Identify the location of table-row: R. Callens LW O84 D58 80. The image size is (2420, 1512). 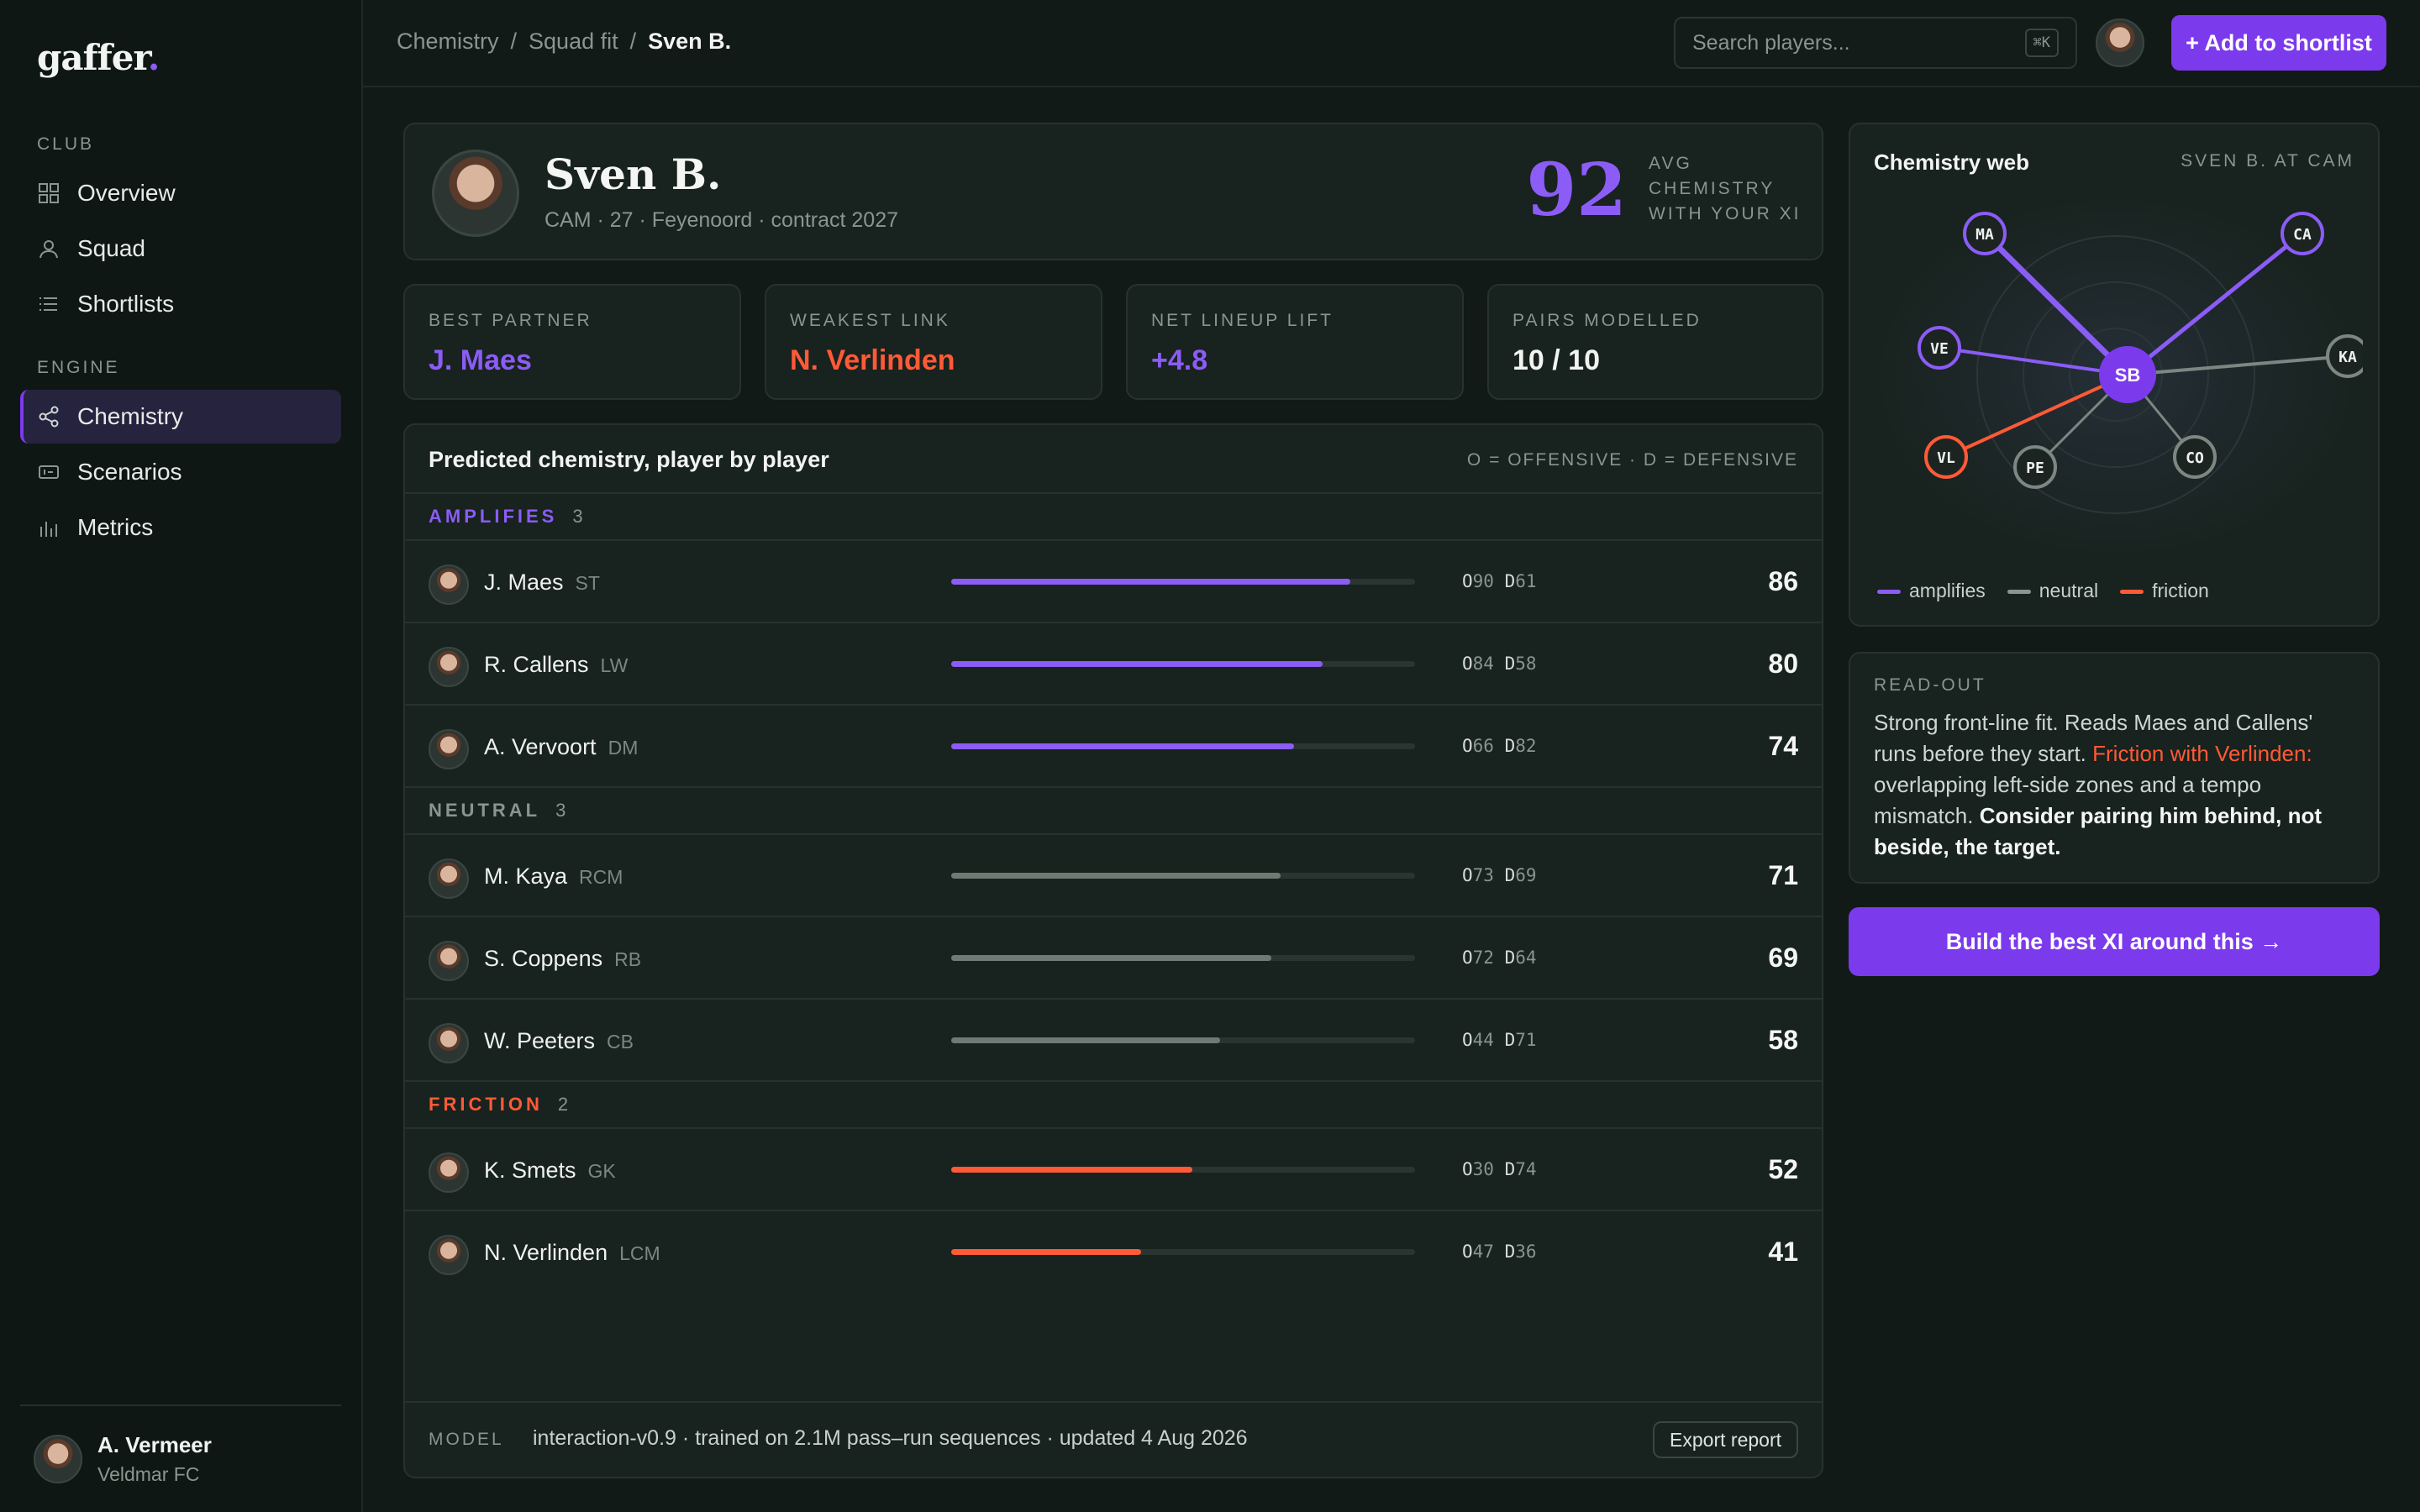
(1113, 663).